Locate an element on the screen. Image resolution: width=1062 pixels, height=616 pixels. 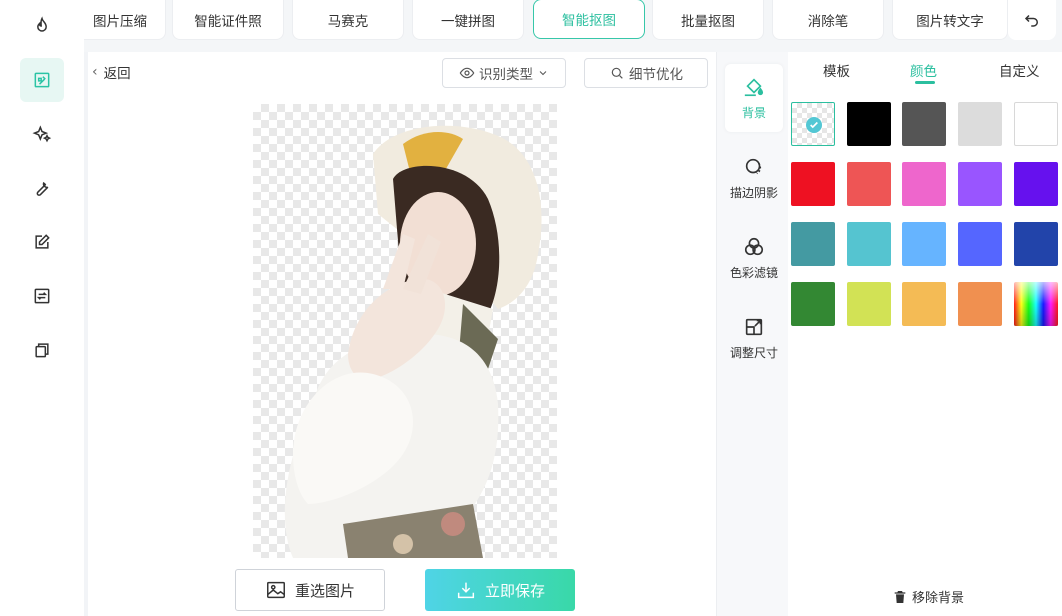
save-now-button: 立即保存 is located at coordinates (500, 590).